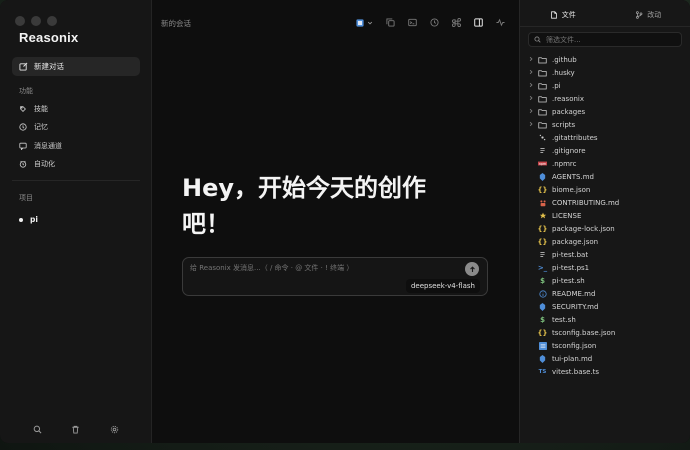 This screenshot has height=450, width=690. Describe the element at coordinates (608, 124) in the screenshot. I see `folder-row: scripts` at that location.